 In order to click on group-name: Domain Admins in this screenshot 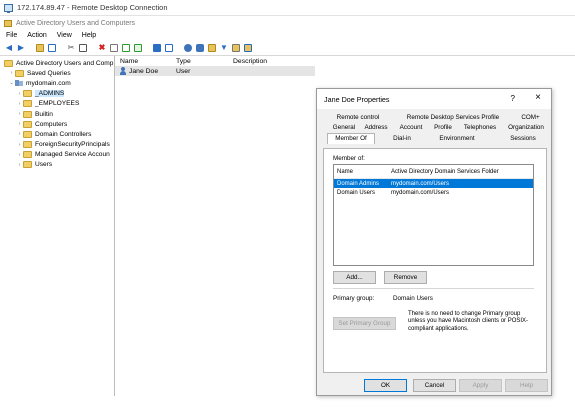, I will do `click(358, 183)`.